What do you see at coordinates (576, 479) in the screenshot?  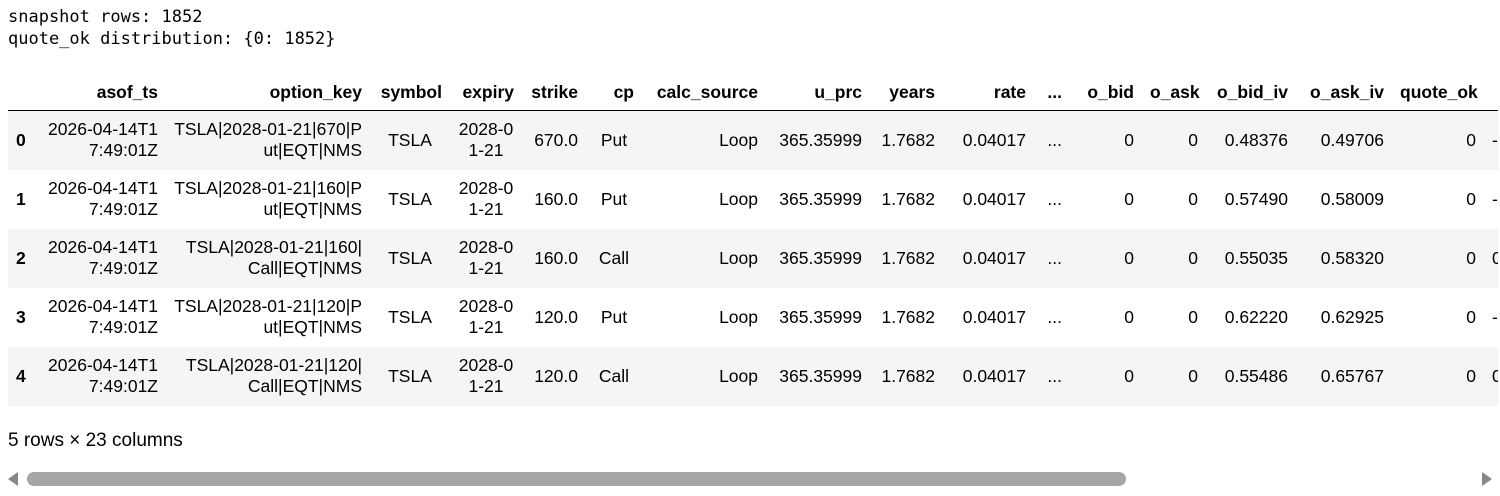 I see `scrollbar-thumb` at bounding box center [576, 479].